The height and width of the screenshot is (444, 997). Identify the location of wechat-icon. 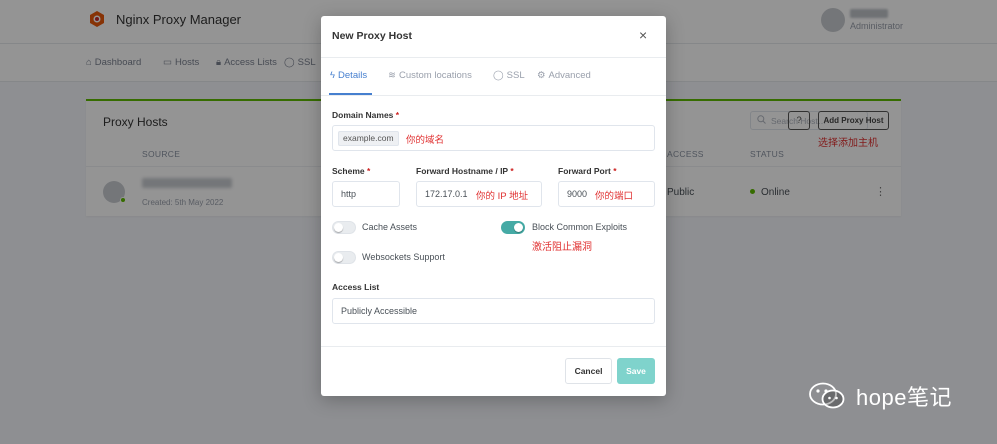
(827, 395).